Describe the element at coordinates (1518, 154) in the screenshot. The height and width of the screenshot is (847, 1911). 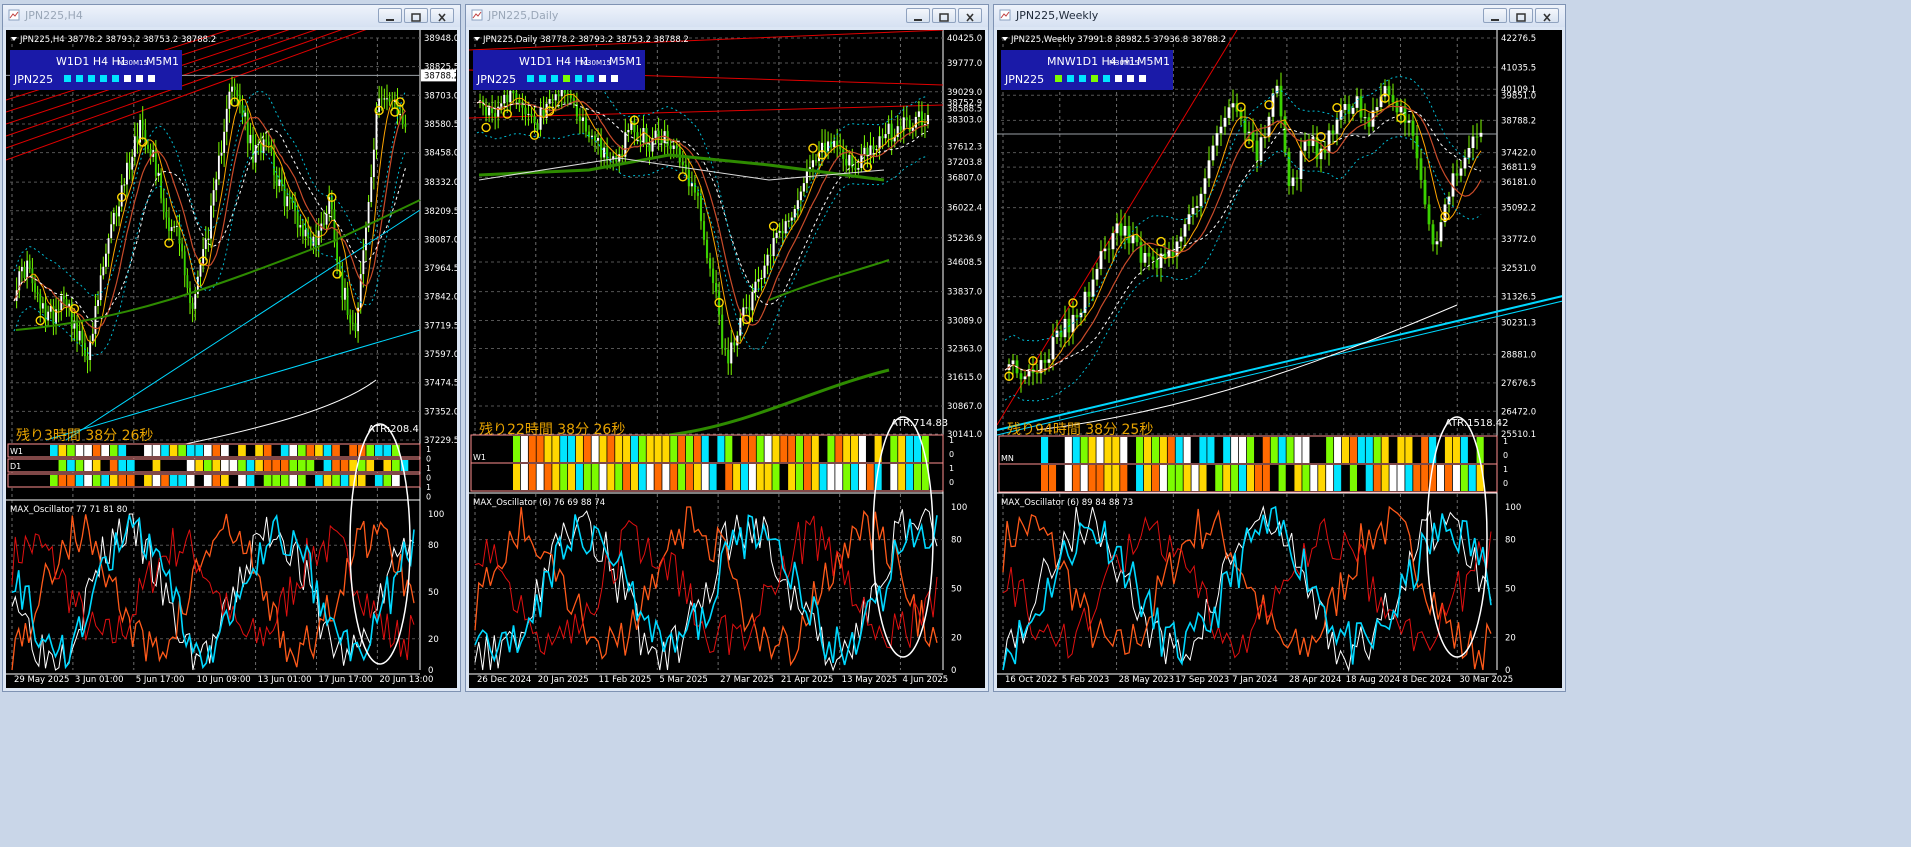
I see `price-tick-label: 37422.0` at that location.